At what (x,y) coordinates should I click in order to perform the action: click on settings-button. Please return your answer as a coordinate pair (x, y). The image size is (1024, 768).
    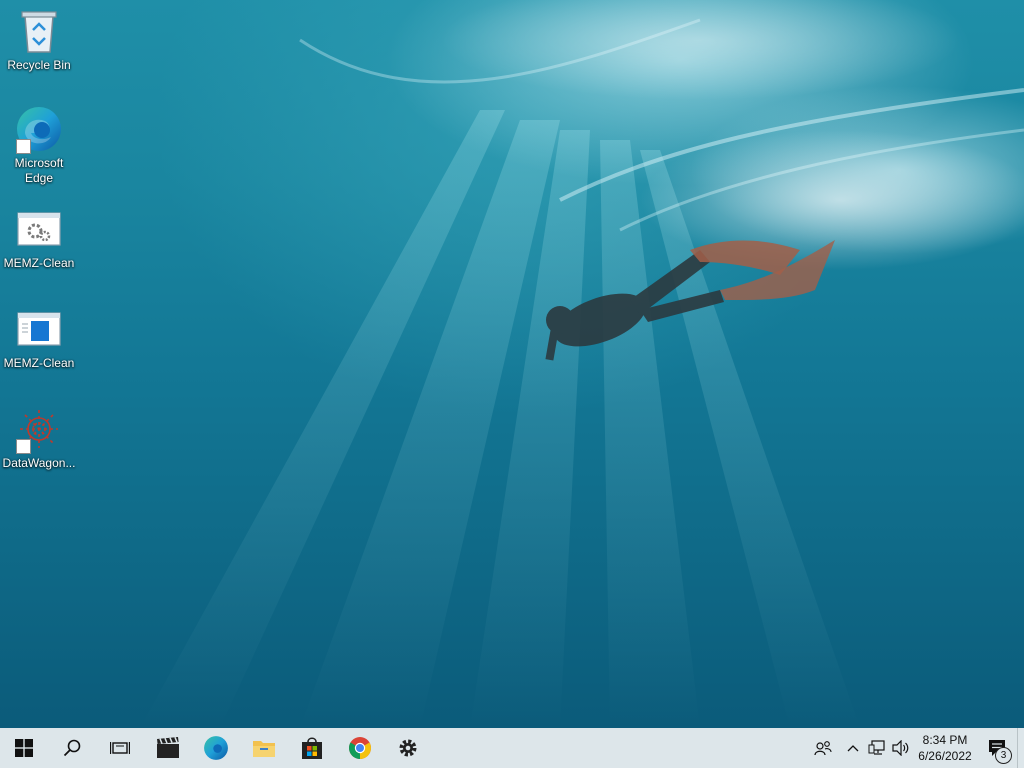
    Looking at the image, I should click on (408, 748).